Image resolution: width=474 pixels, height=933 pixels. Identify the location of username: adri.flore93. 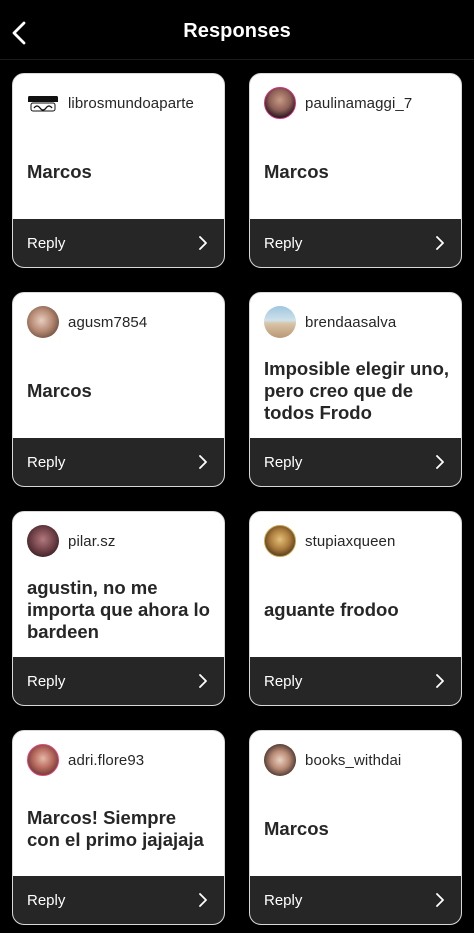
(106, 760).